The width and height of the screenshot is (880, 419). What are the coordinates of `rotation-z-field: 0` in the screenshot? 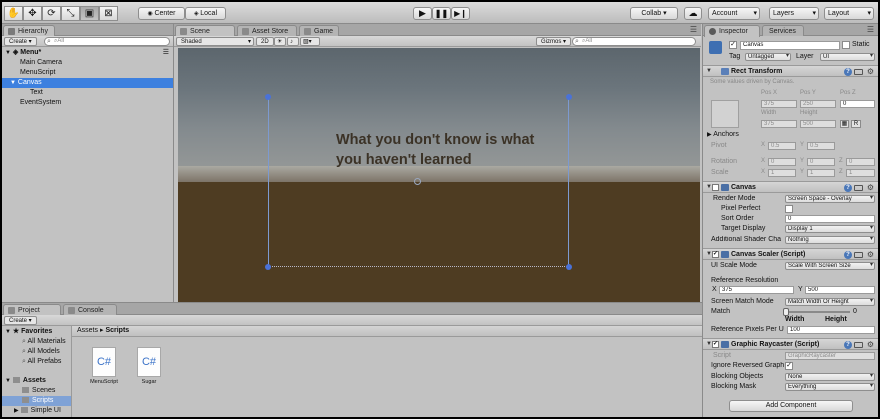 It's located at (860, 162).